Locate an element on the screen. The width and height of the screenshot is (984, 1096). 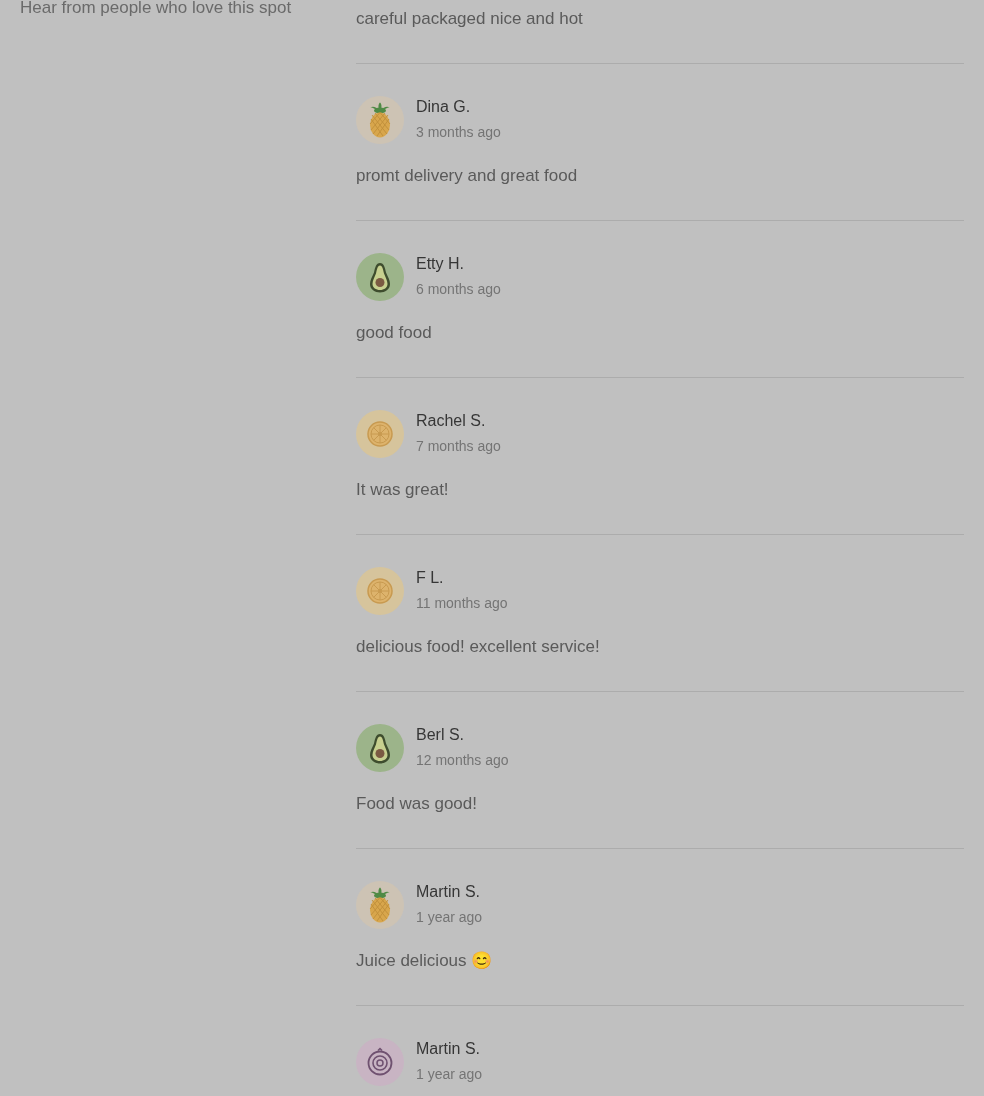
review-text: Juice delicious 😊 is located at coordinates (424, 961).